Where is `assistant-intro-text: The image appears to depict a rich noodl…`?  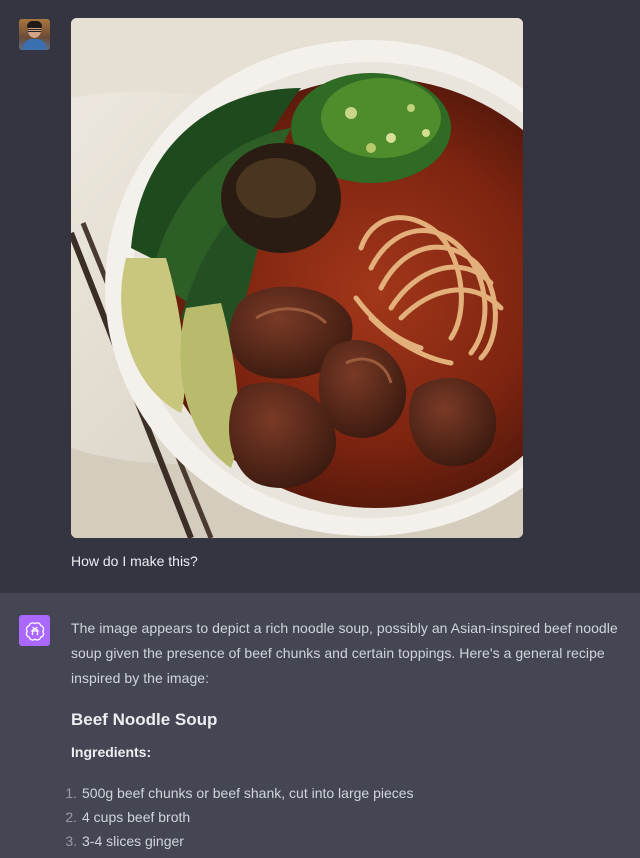 assistant-intro-text: The image appears to depict a rich noodl… is located at coordinates (344, 653).